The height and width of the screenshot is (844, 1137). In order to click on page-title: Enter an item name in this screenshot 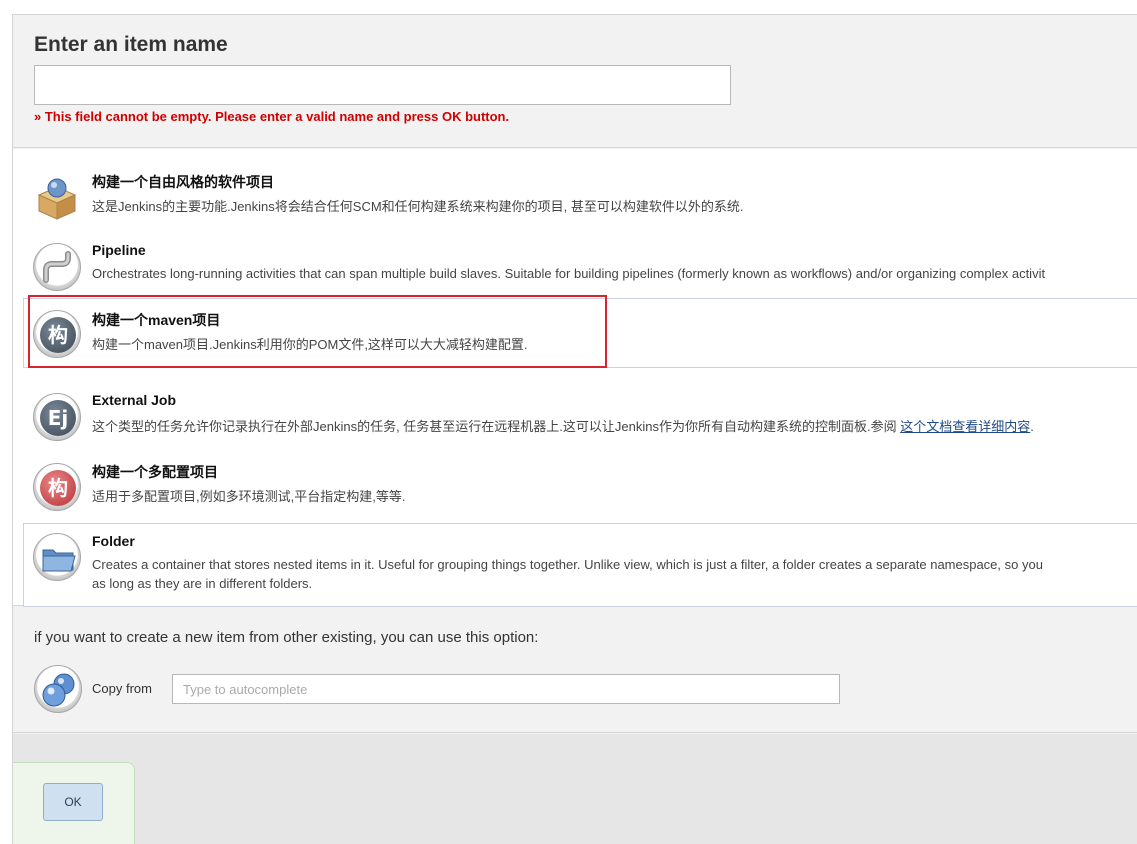, I will do `click(131, 44)`.